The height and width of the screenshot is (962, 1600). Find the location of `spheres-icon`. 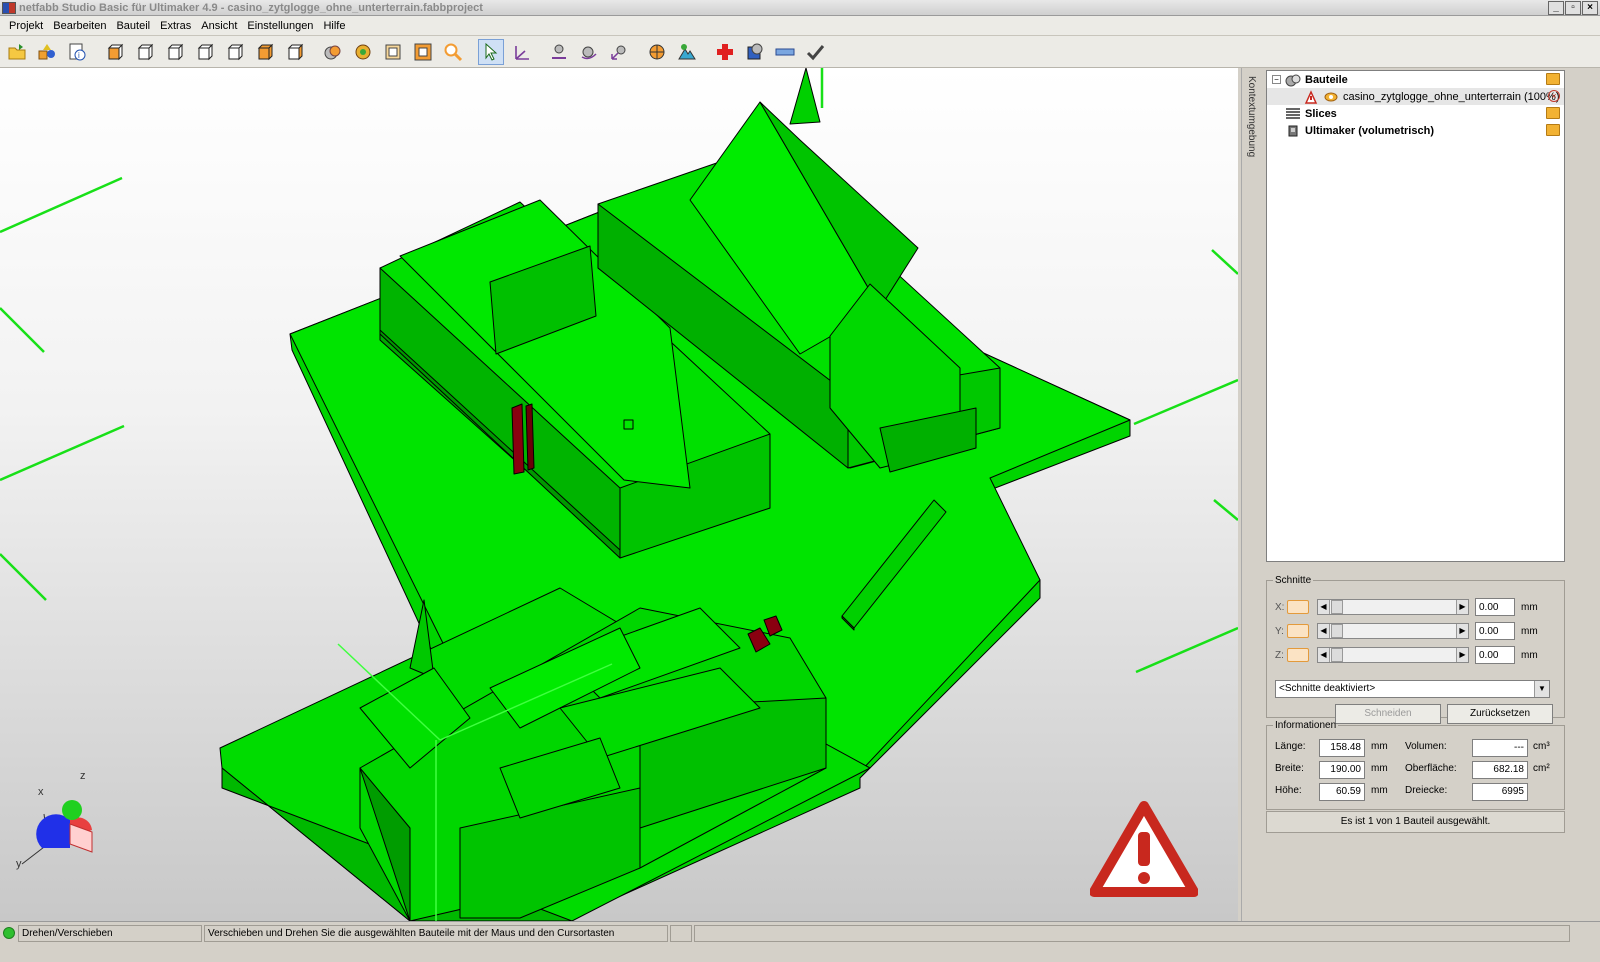

spheres-icon is located at coordinates (332, 52).